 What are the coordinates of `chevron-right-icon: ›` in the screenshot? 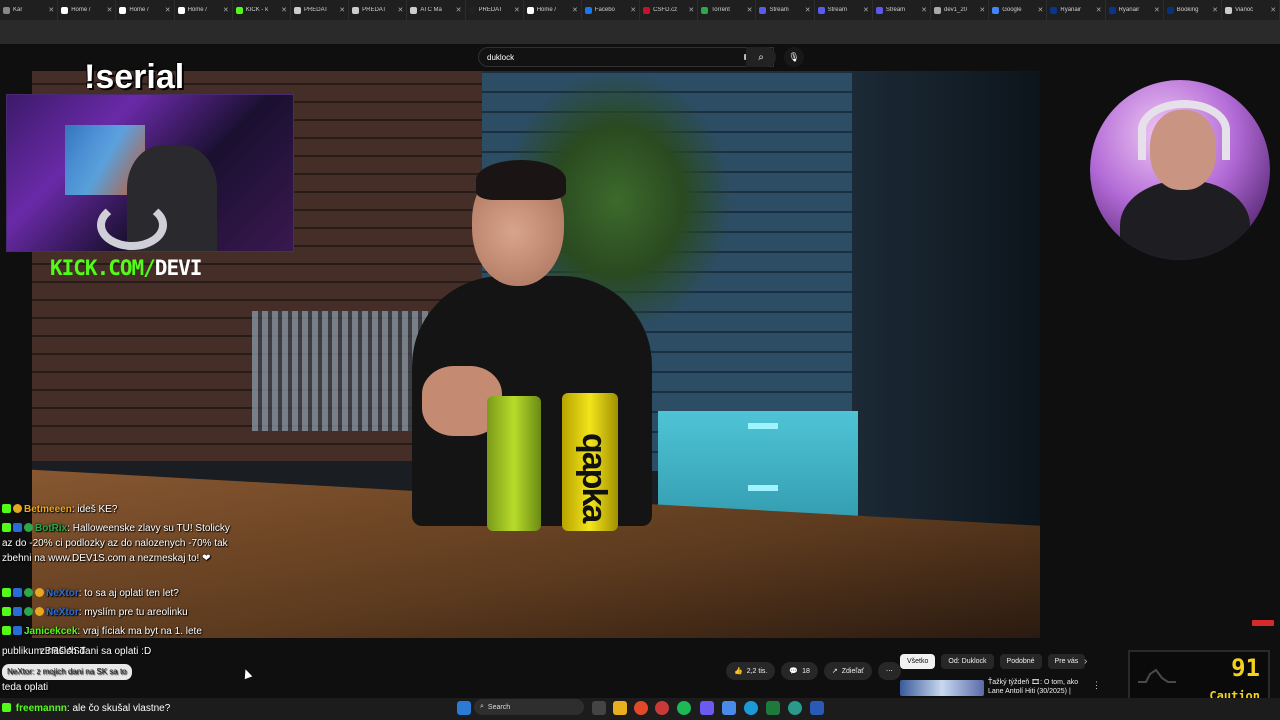 It's located at (1085, 661).